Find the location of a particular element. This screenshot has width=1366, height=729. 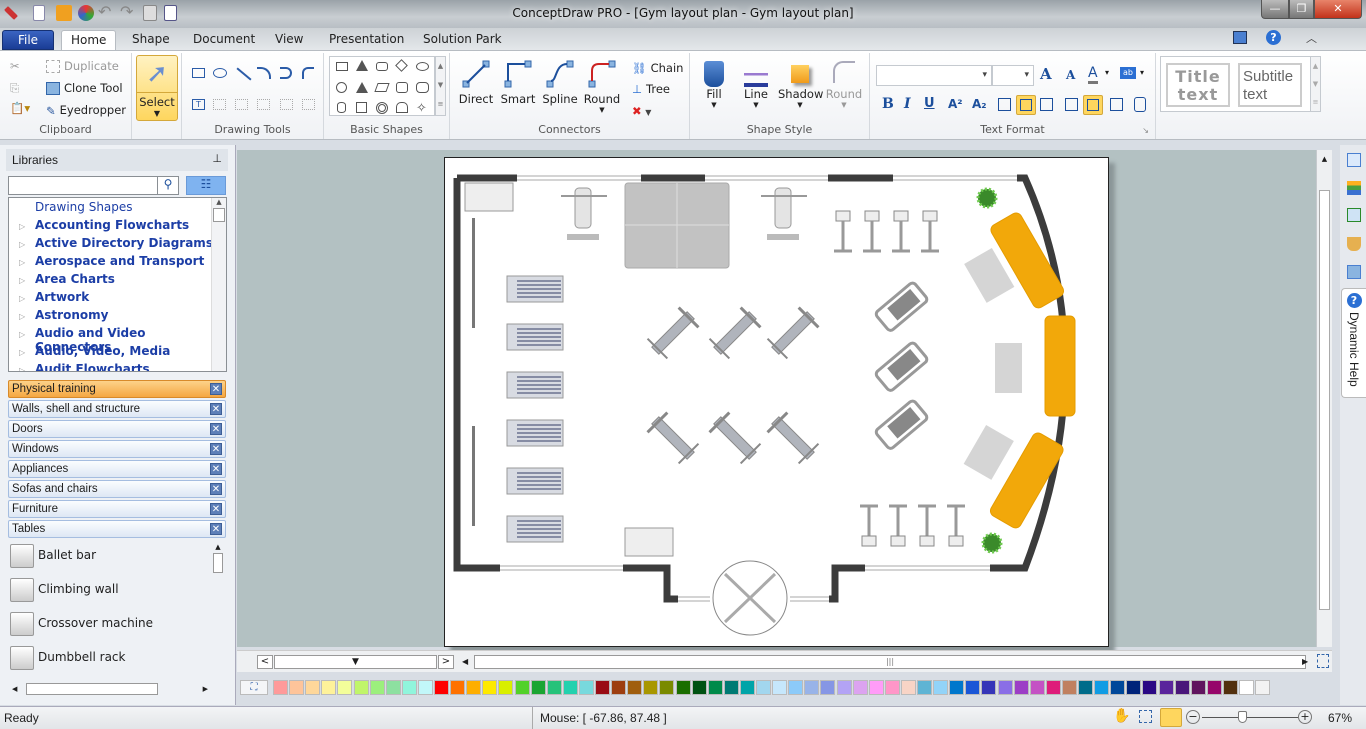

smart-connector-button: Smart is located at coordinates (518, 82).